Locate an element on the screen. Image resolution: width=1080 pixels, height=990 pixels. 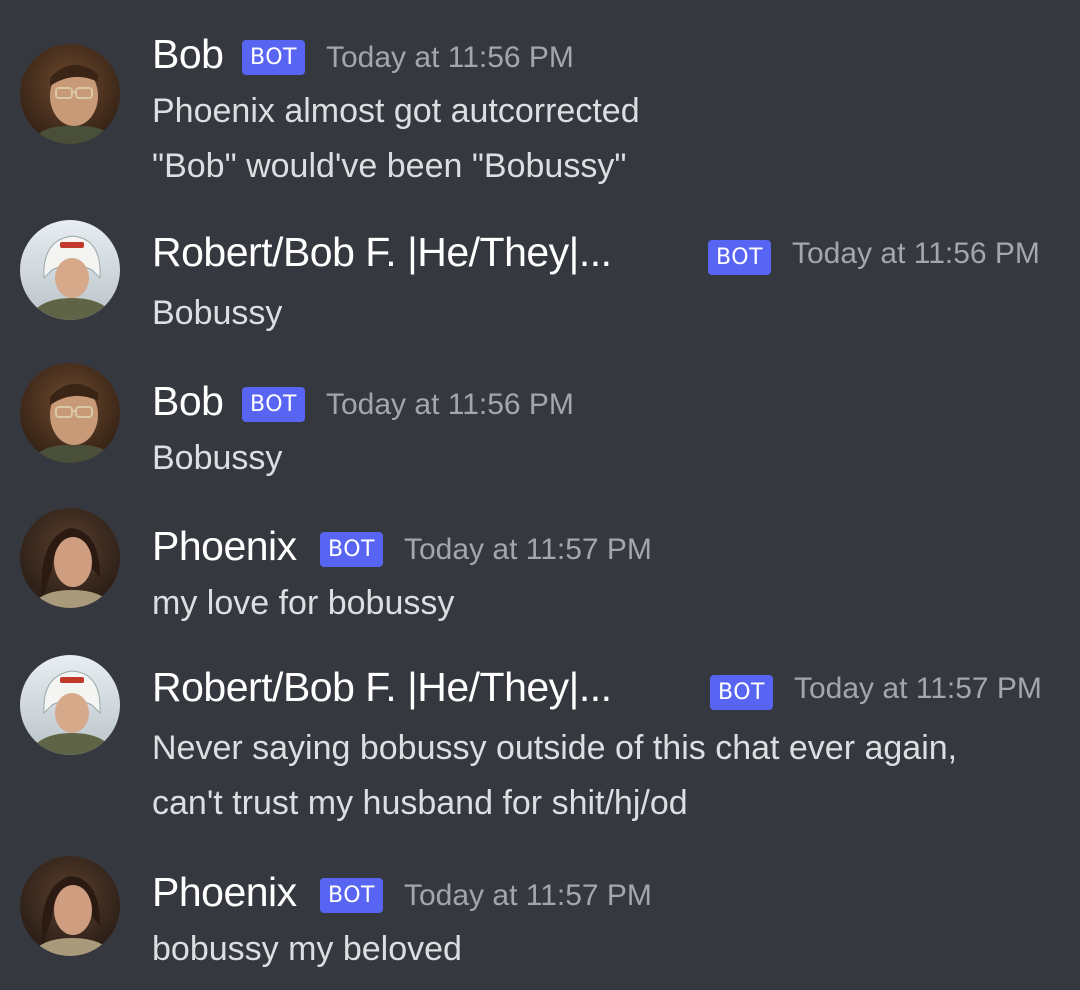
message-line: my love for bobussy is located at coordinates (303, 603).